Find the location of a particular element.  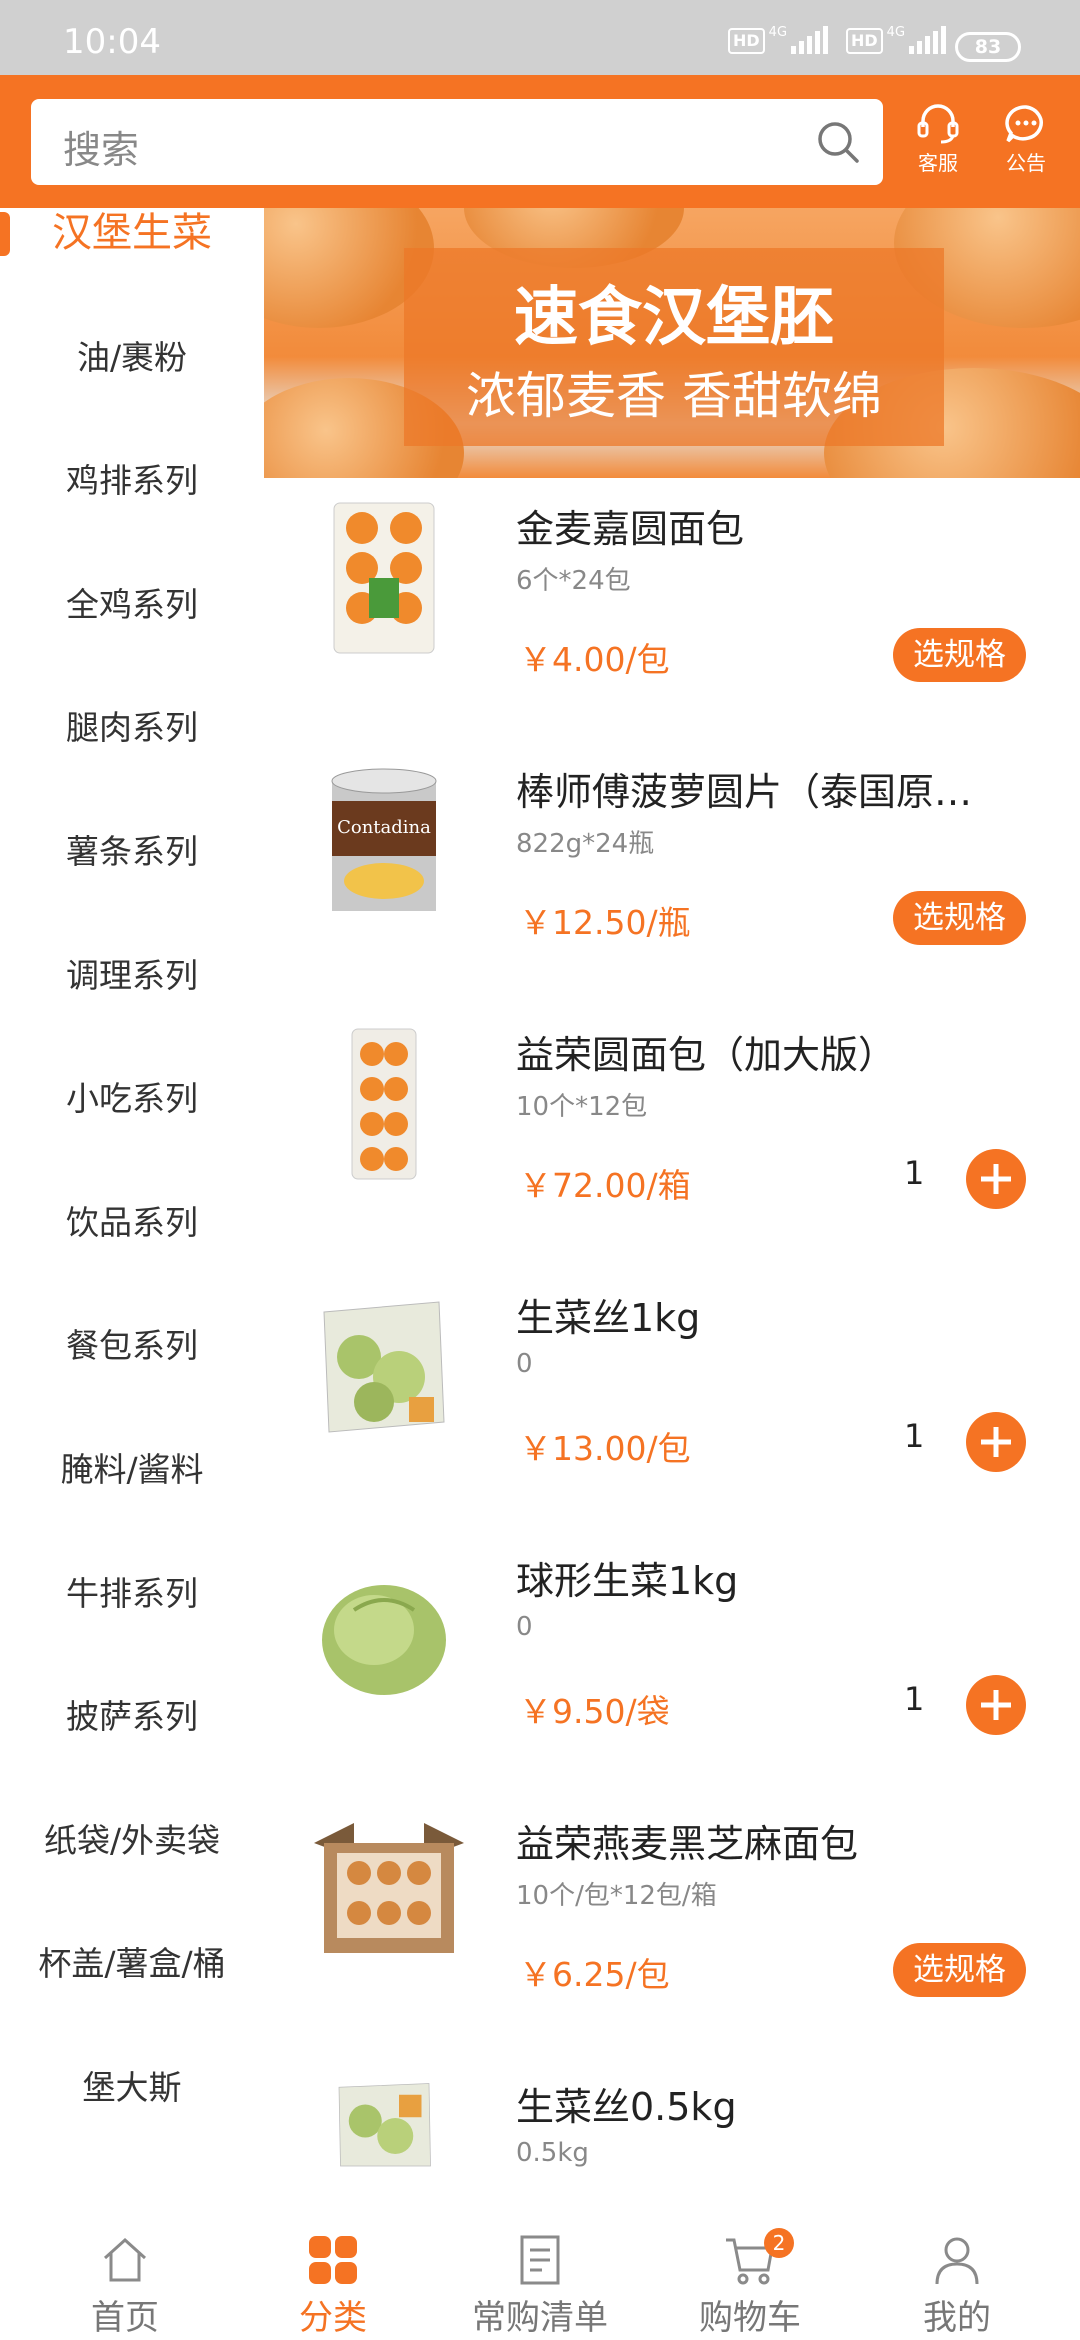

active-category-indicator is located at coordinates (5, 234).